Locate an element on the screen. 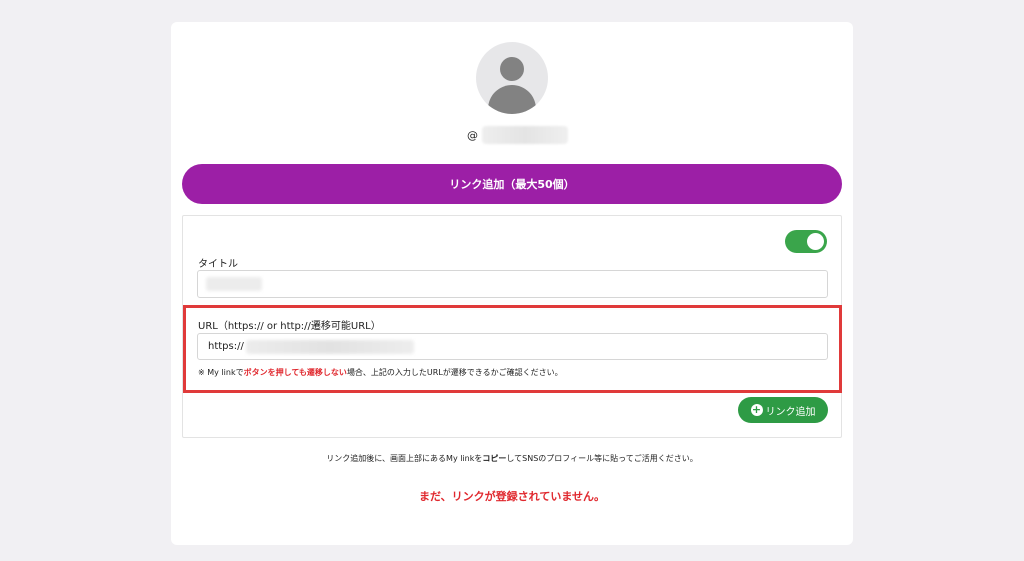 Image resolution: width=1024 pixels, height=561 pixels. username-redacted is located at coordinates (525, 135).